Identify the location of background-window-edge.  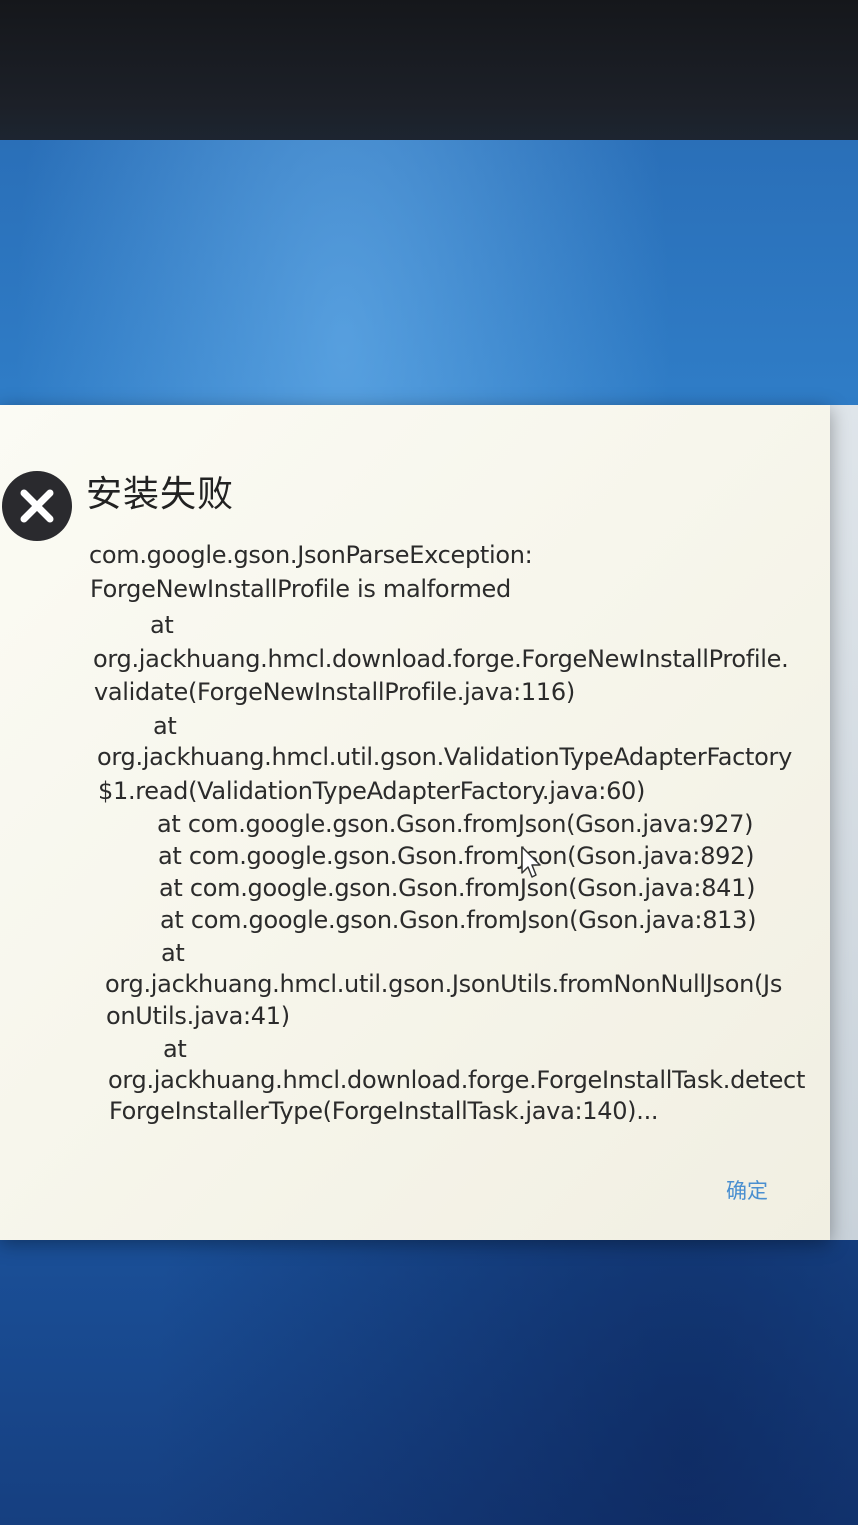
(844, 822).